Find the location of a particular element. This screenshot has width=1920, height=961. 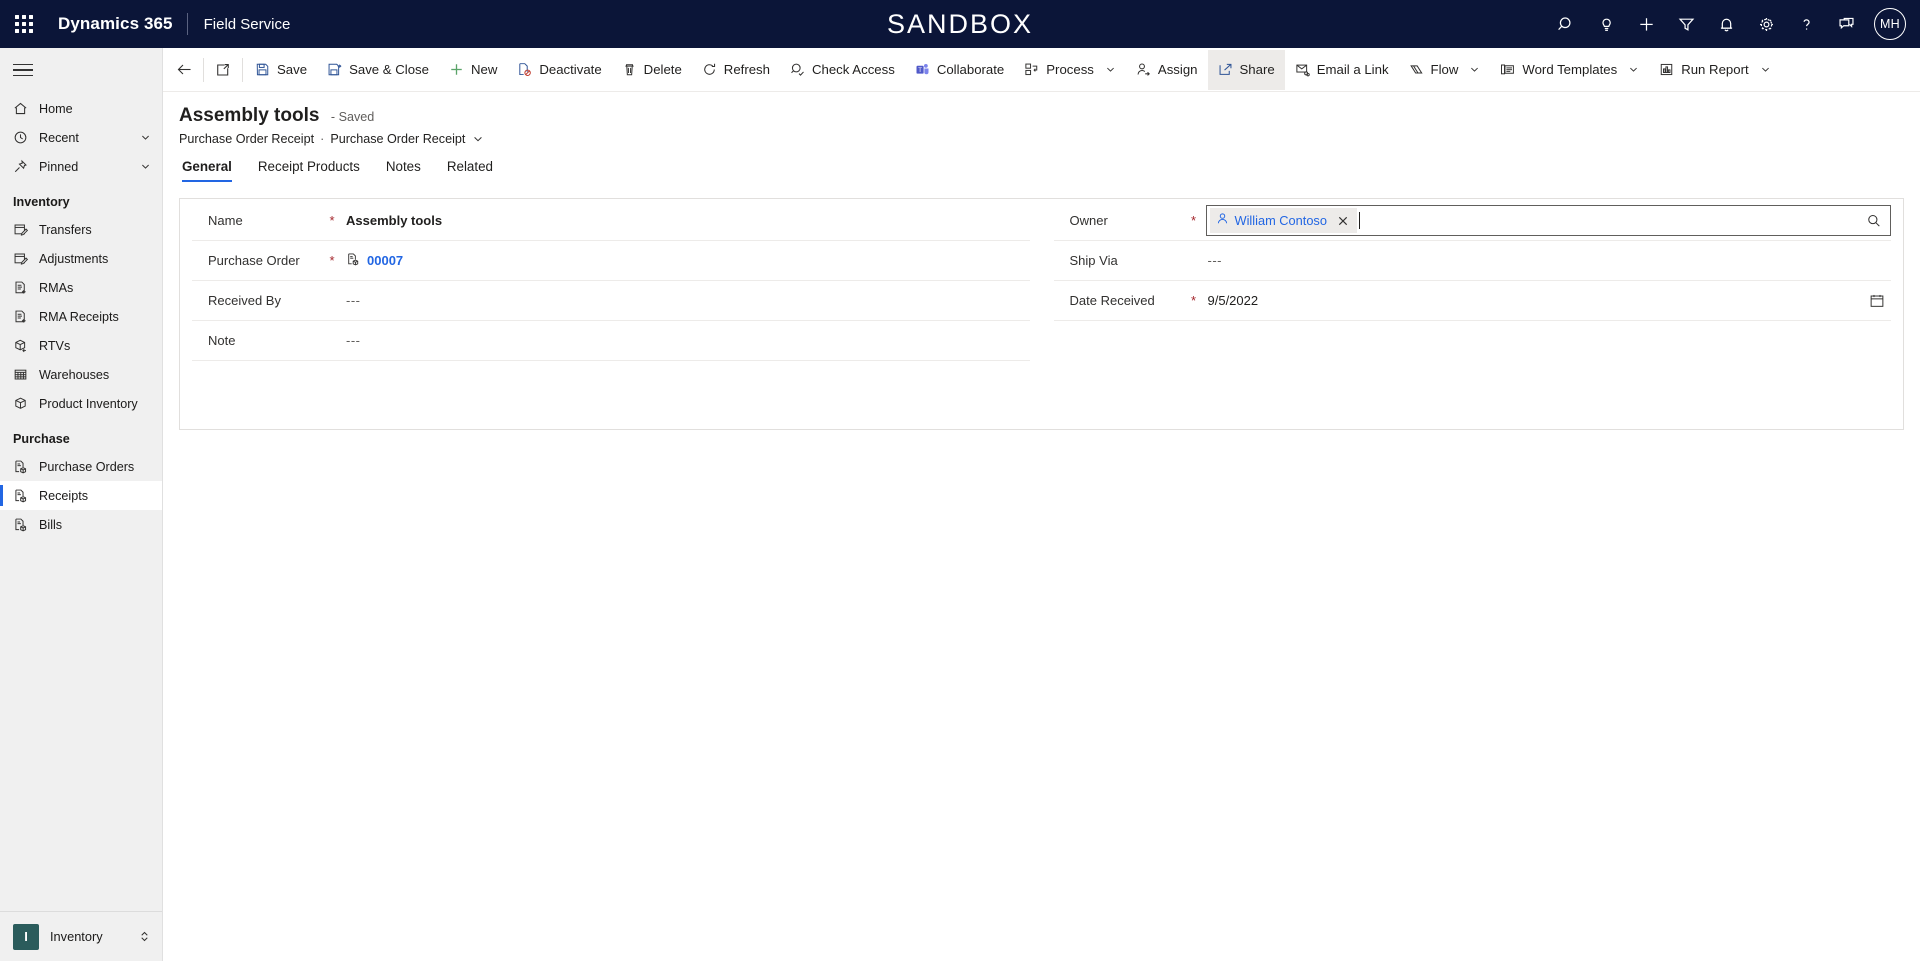

received-by-field: --- is located at coordinates (685, 300).